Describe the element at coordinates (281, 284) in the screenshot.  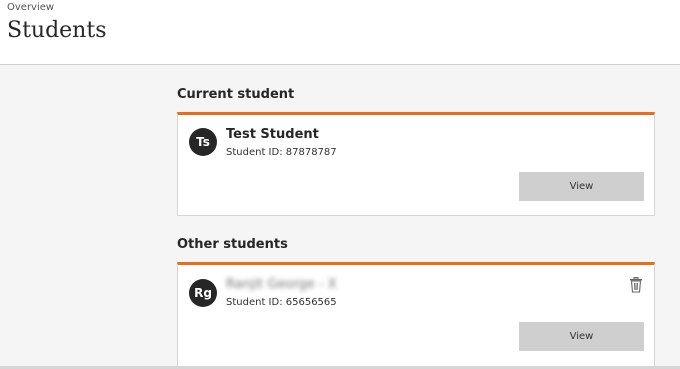
I see `student-name: Ranjit George - X` at that location.